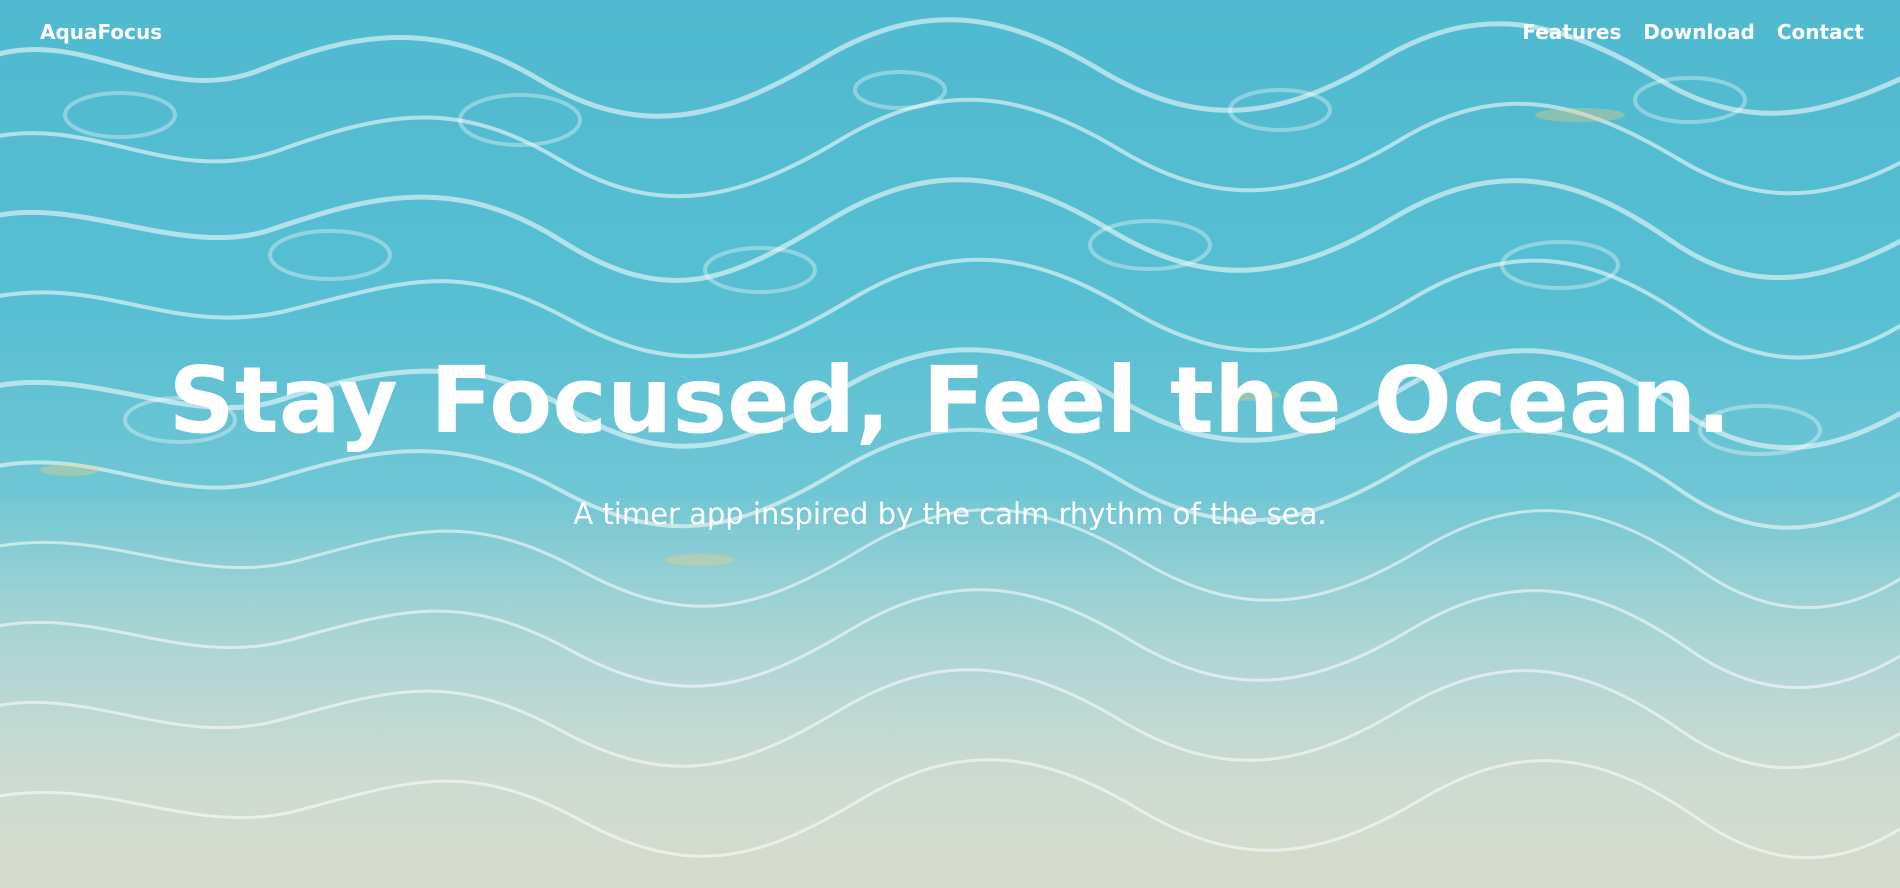  What do you see at coordinates (950, 33) in the screenshot?
I see `top-navigation: AquaFocus Features Download Contact` at bounding box center [950, 33].